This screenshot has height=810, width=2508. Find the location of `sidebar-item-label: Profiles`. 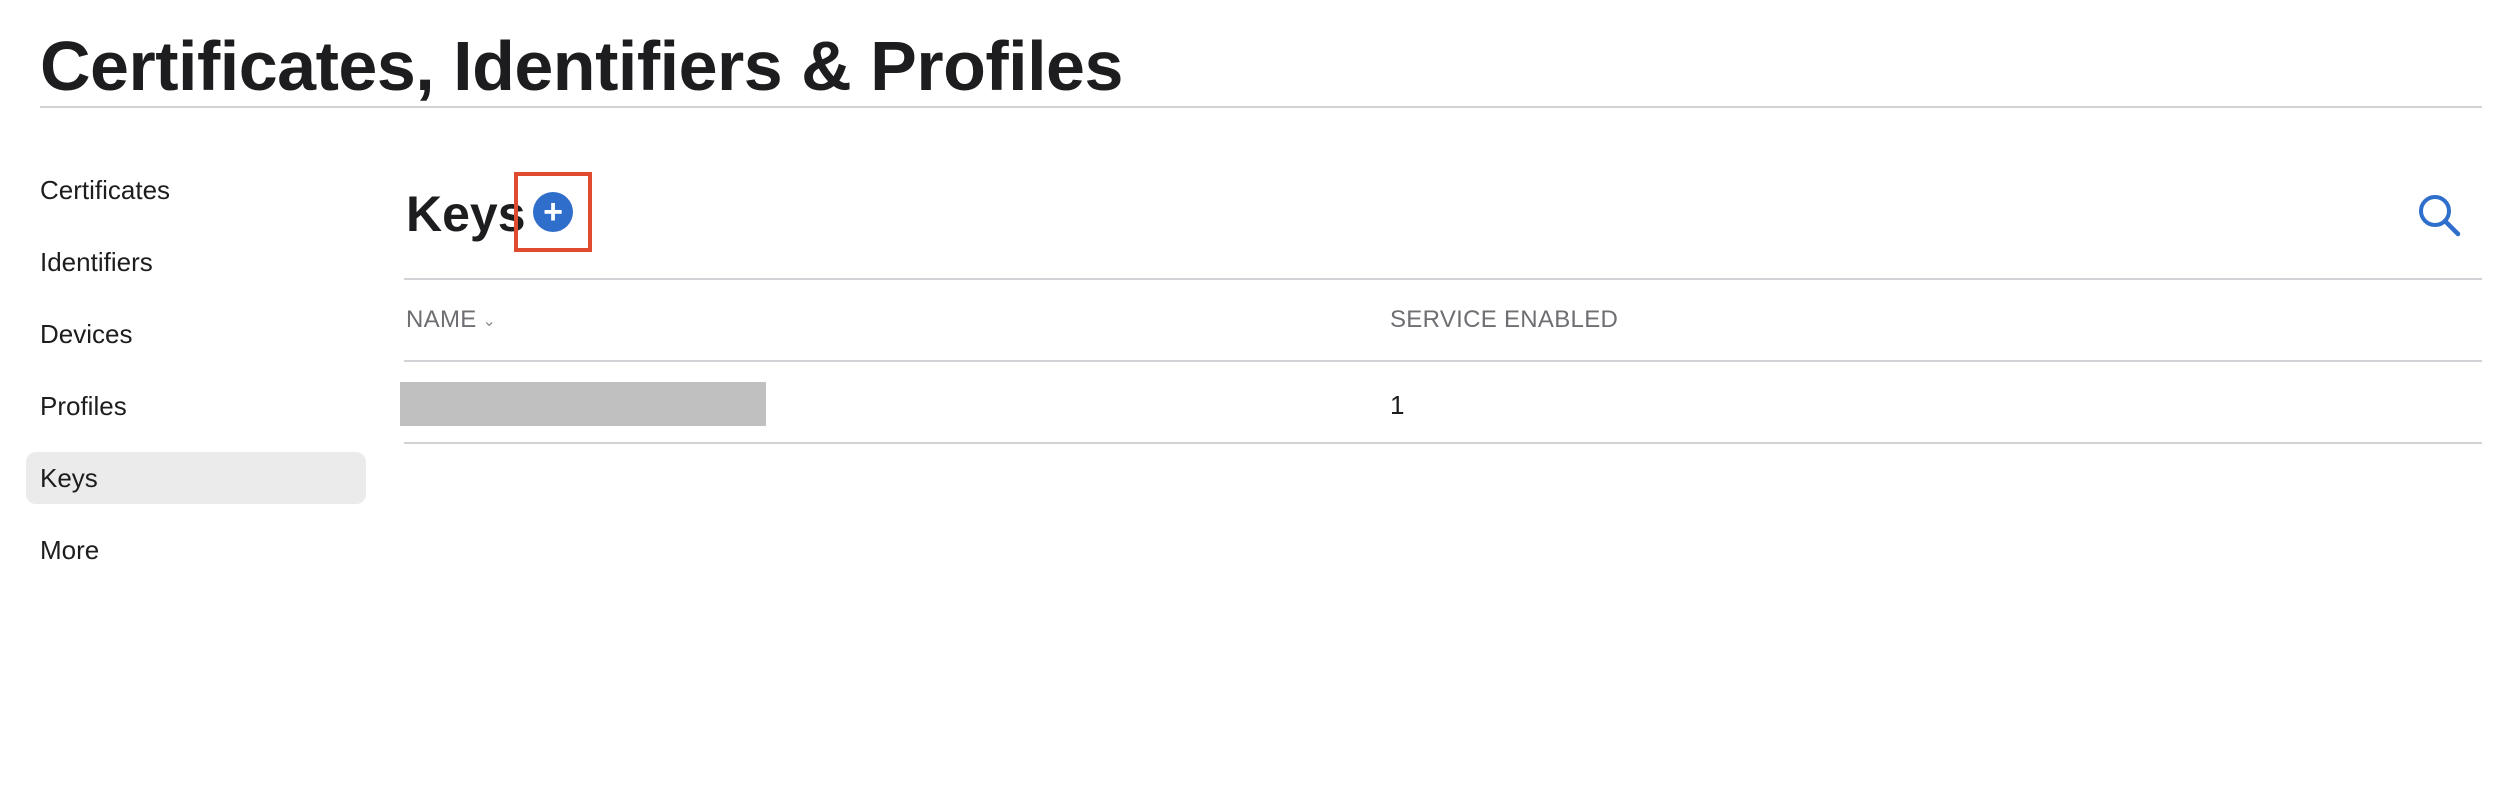

sidebar-item-label: Profiles is located at coordinates (83, 405).